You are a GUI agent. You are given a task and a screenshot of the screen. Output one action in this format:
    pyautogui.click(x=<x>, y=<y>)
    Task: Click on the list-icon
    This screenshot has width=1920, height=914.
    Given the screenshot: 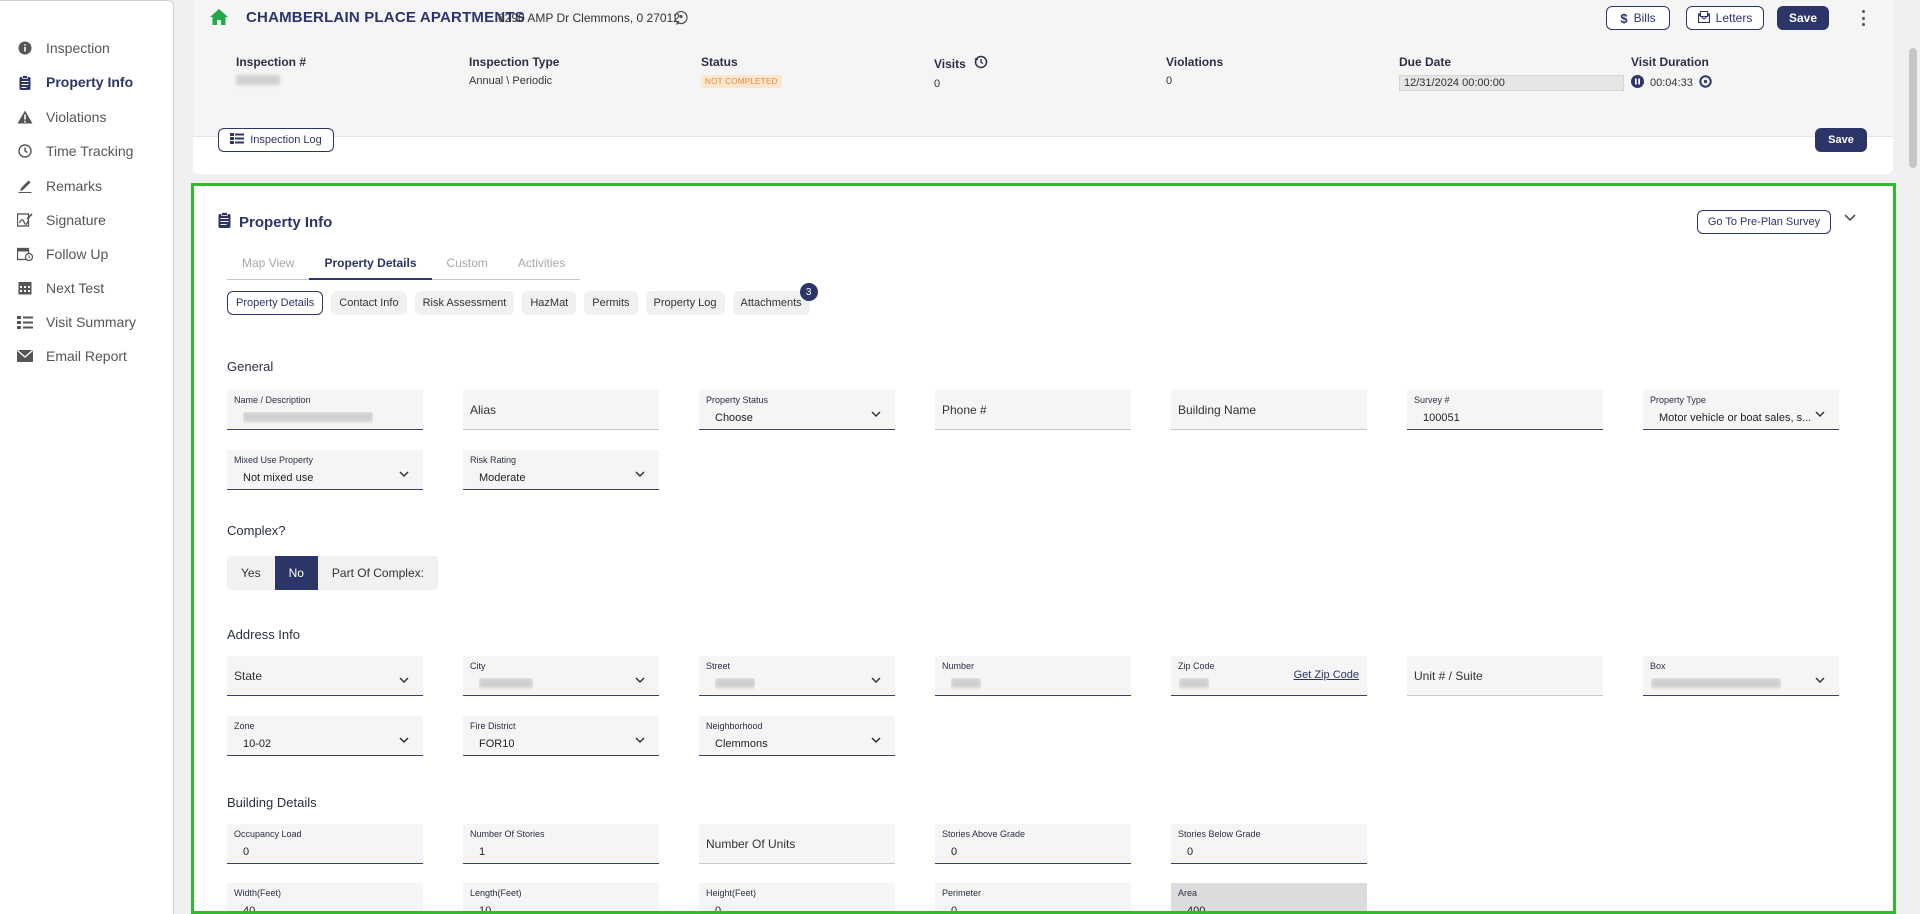 What is the action you would take?
    pyautogui.click(x=25, y=322)
    